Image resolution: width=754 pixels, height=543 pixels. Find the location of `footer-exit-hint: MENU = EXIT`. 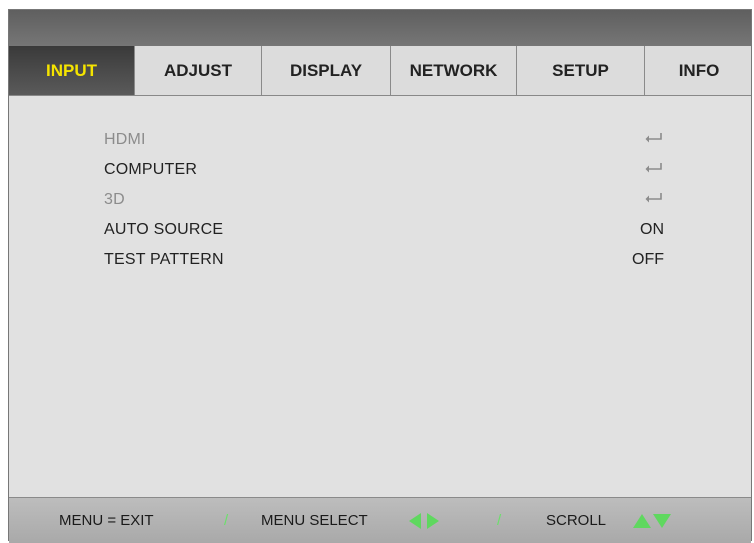

footer-exit-hint: MENU = EXIT is located at coordinates (106, 520).